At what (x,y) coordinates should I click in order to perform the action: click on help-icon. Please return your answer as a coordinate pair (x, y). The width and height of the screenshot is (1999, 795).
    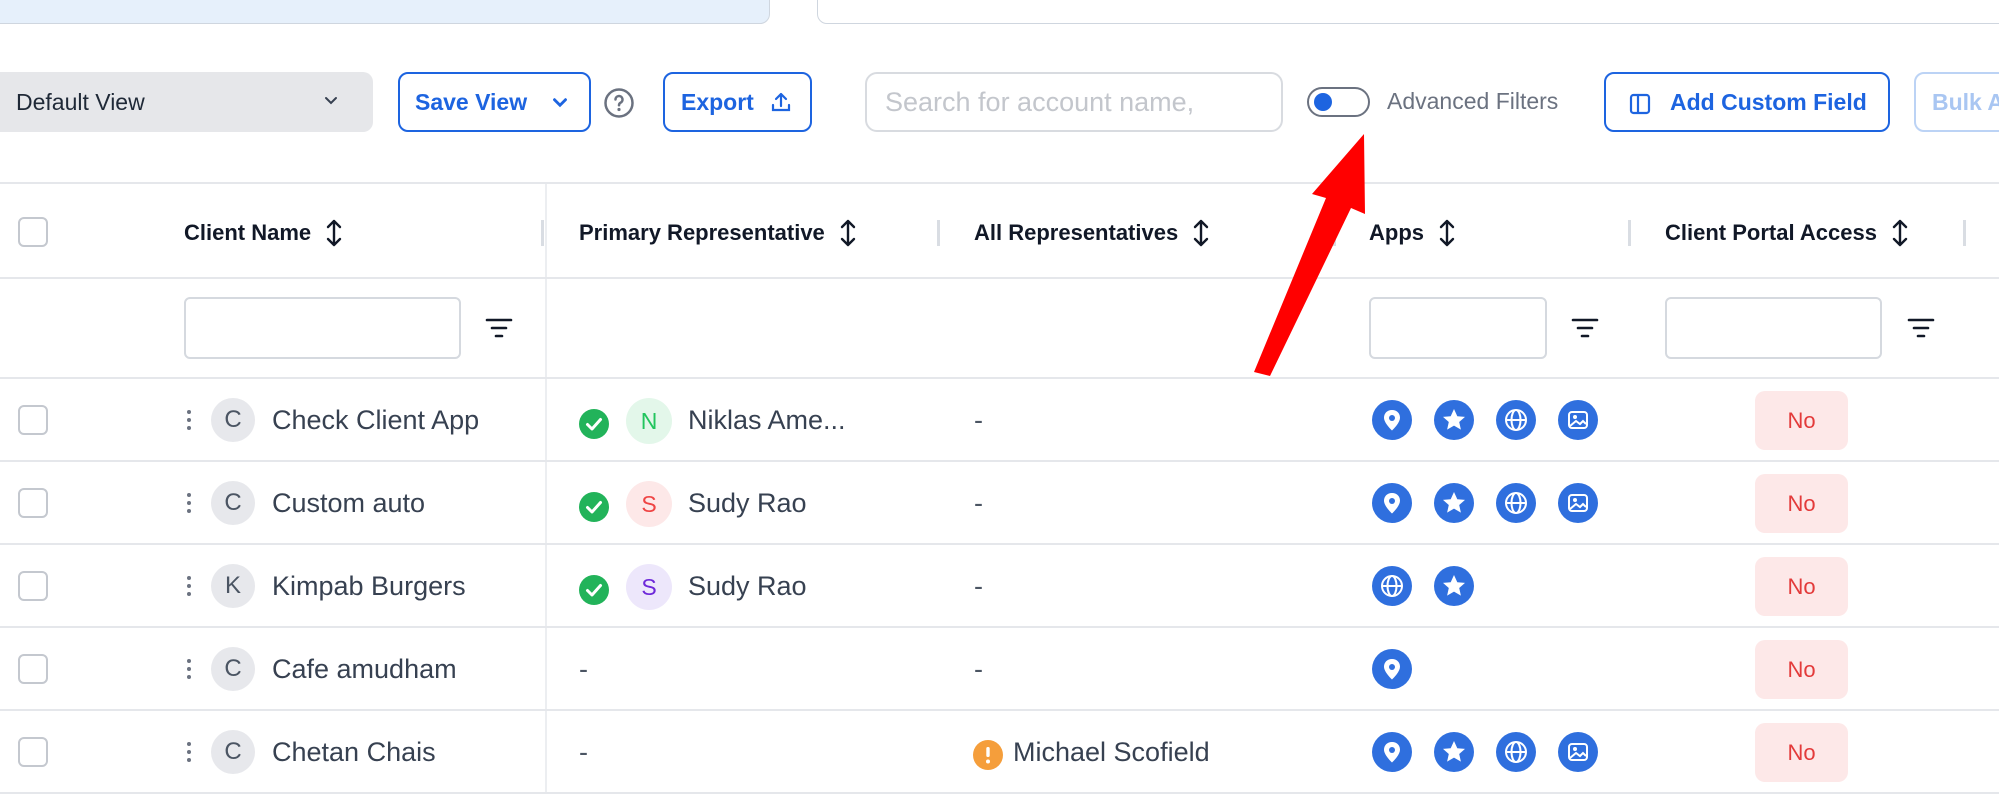
    Looking at the image, I should click on (619, 103).